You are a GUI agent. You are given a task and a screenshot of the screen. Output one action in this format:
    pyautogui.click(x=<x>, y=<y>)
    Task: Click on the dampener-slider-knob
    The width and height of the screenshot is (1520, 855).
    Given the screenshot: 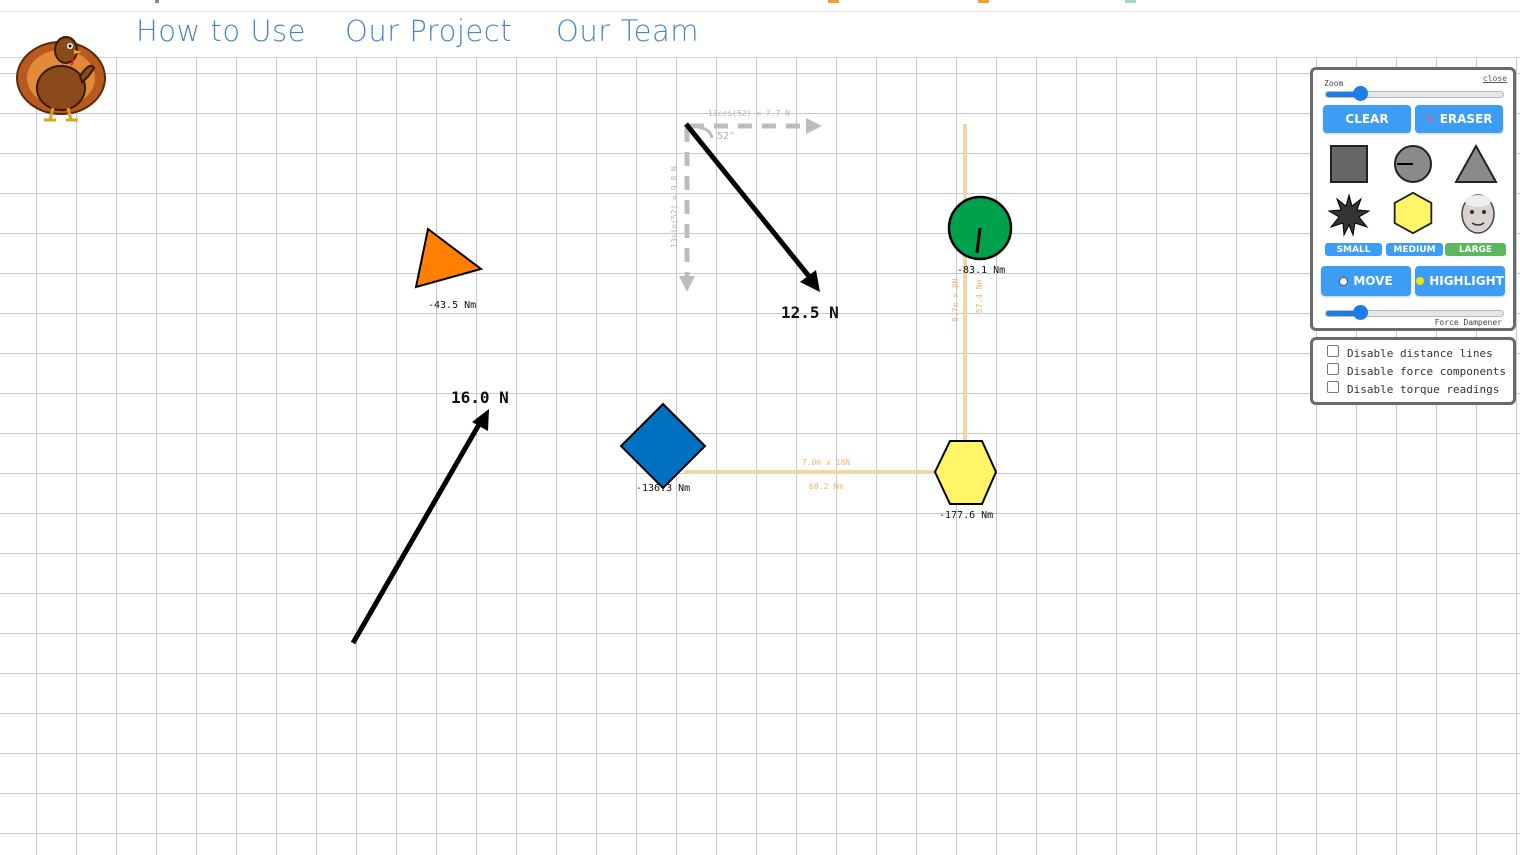 What is the action you would take?
    pyautogui.click(x=1360, y=312)
    